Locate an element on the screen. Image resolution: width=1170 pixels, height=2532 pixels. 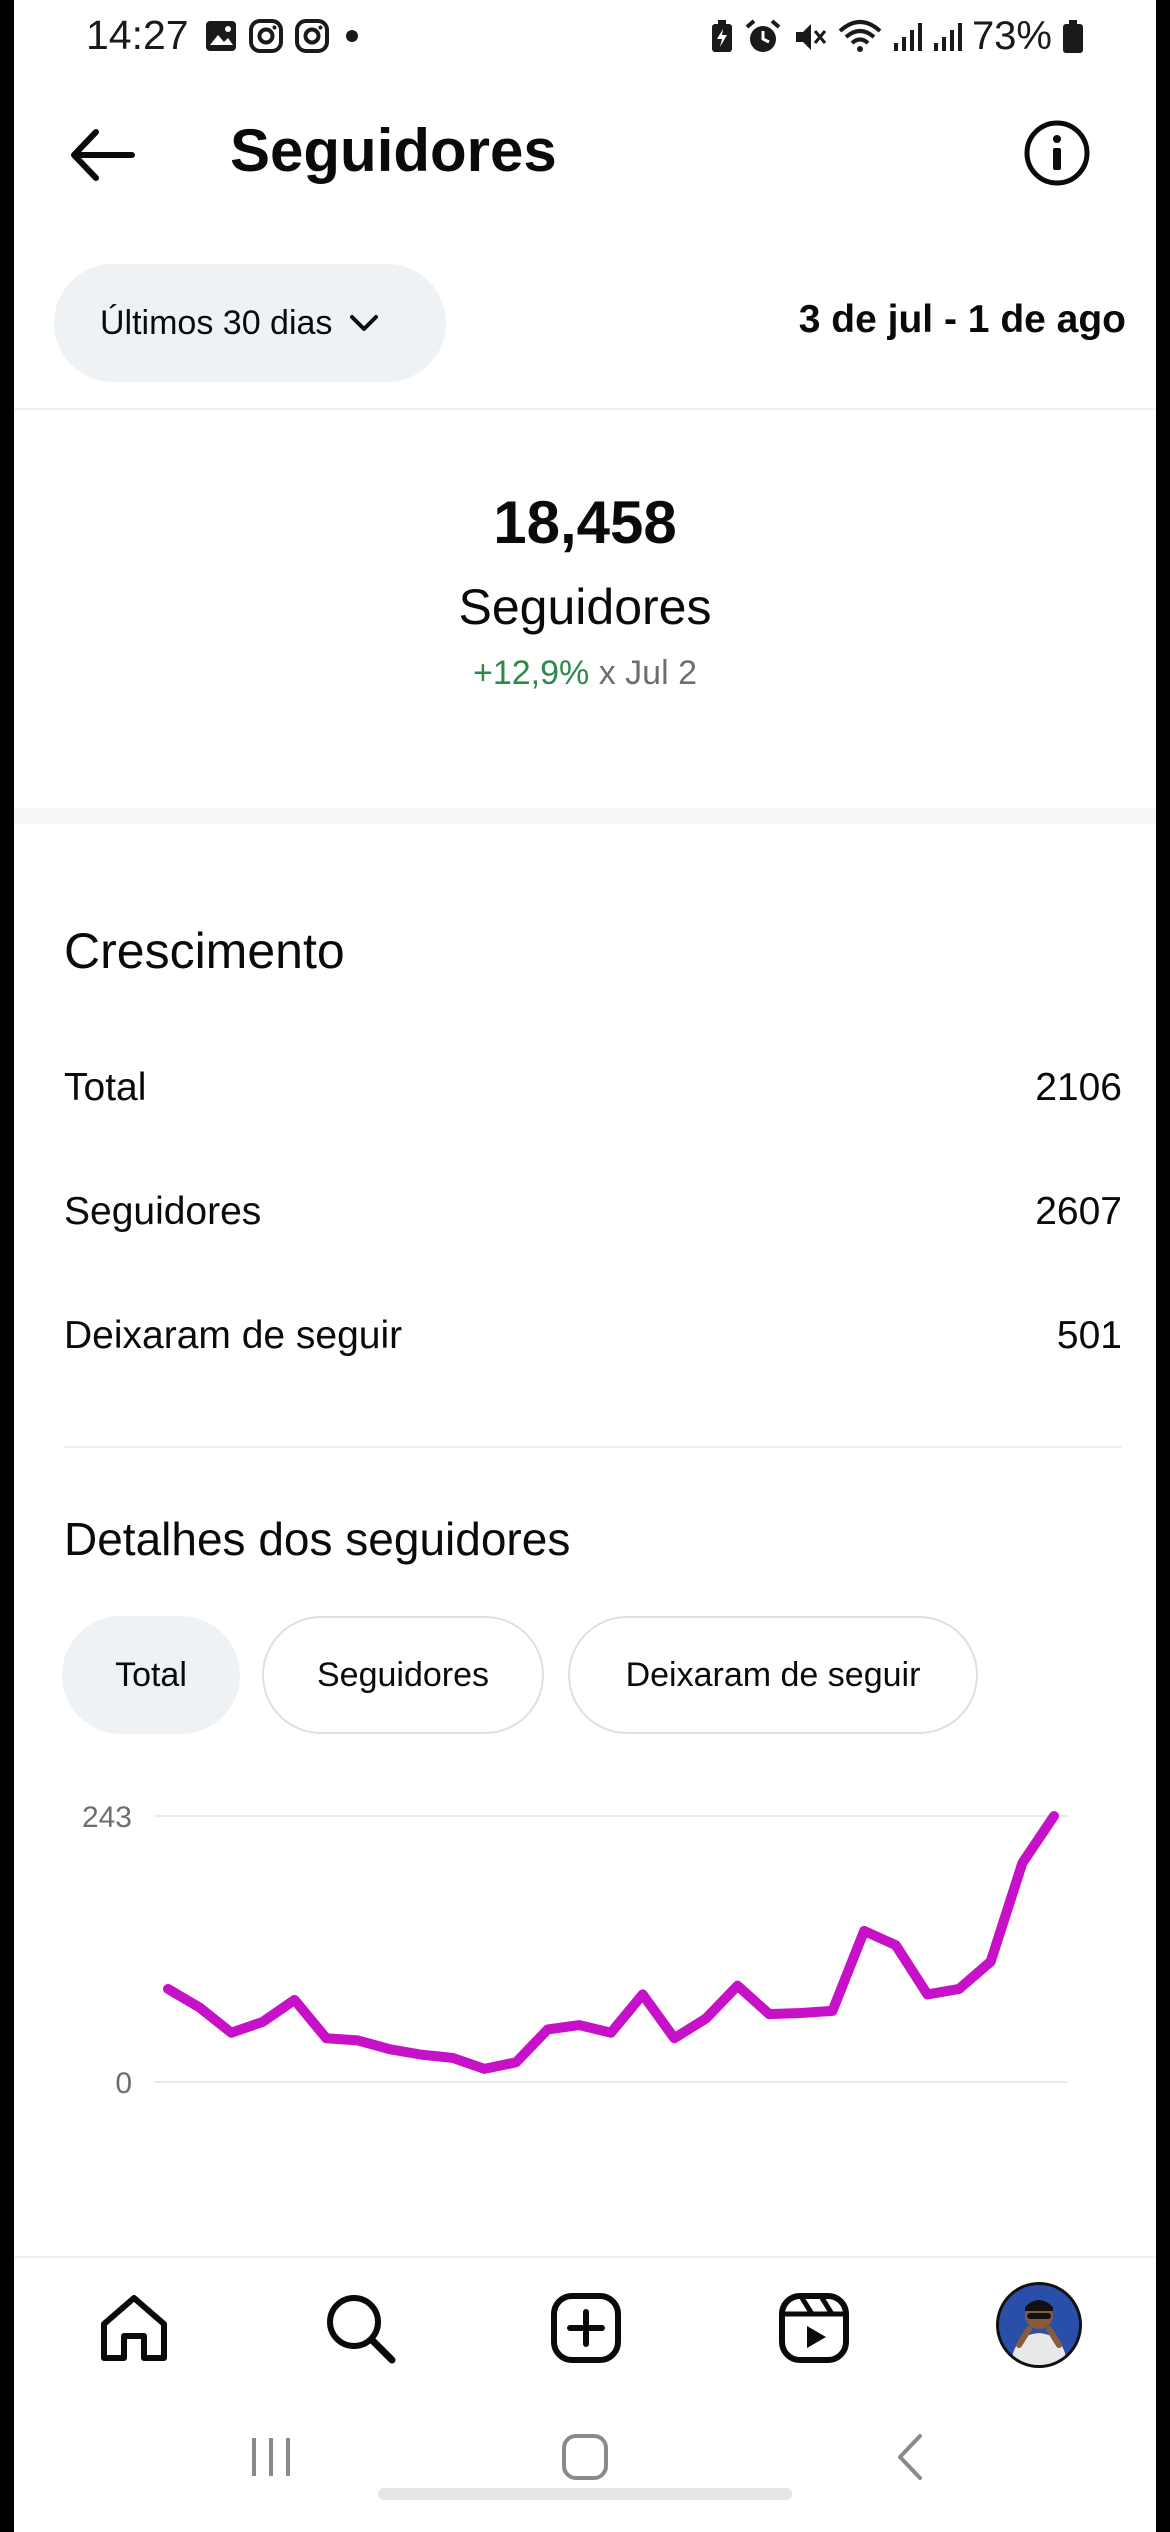
nav-home is located at coordinates (134, 2328).